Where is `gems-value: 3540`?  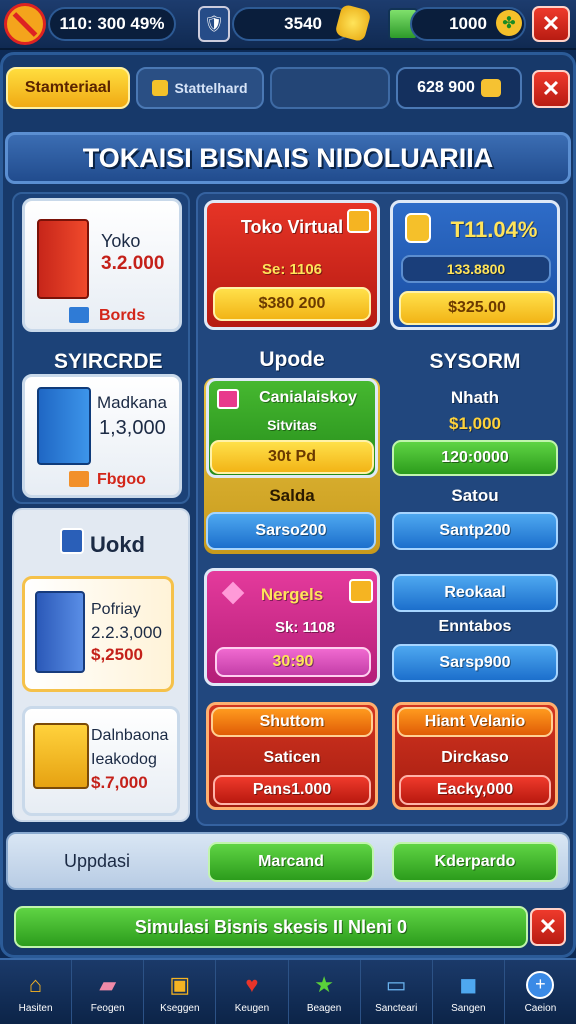
gems-value: 3540 is located at coordinates (303, 23).